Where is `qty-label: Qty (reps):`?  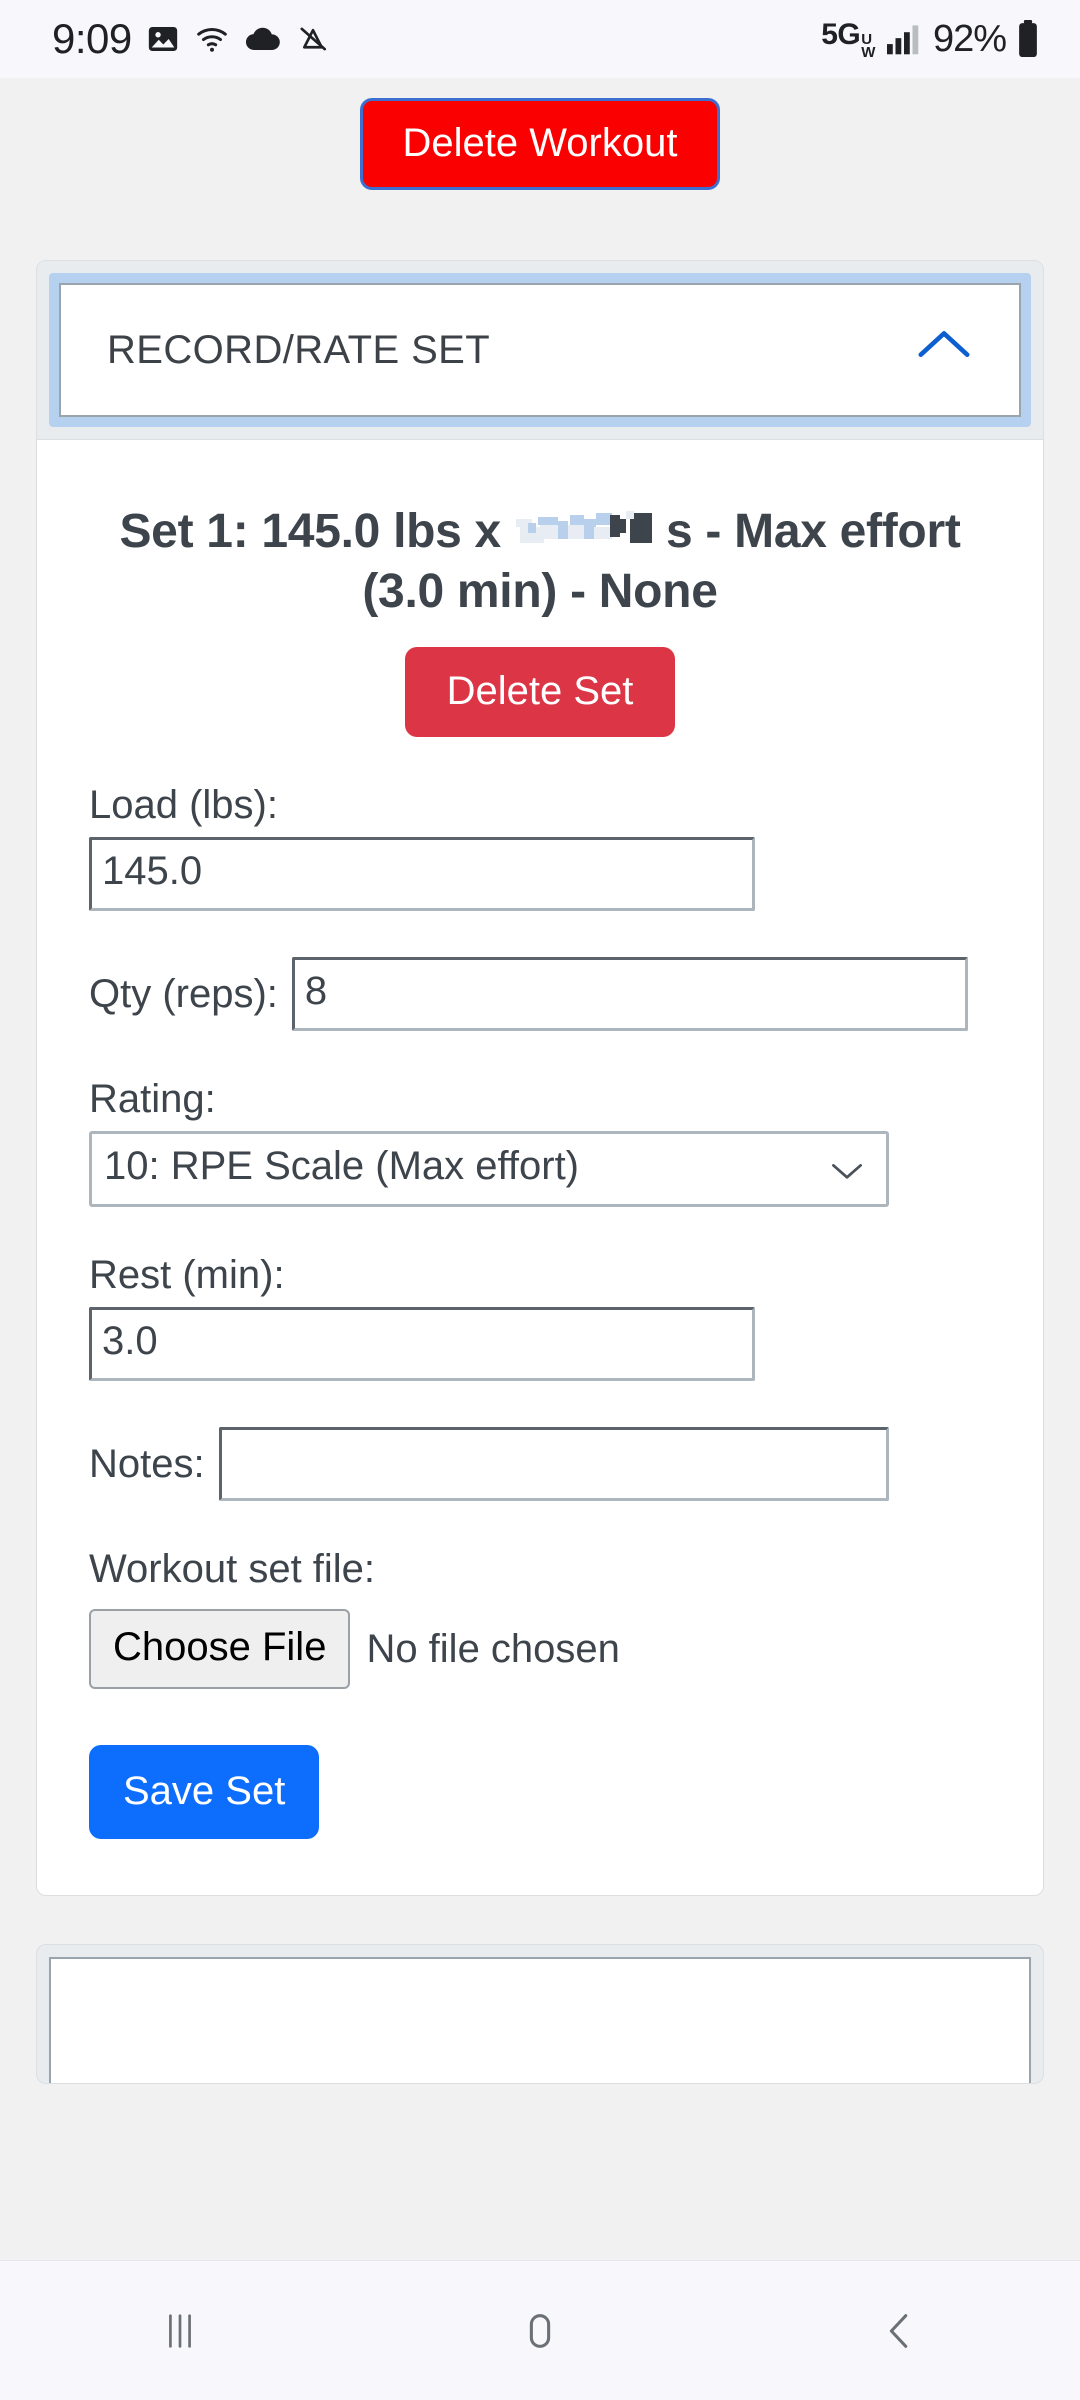 qty-label: Qty (reps): is located at coordinates (183, 993).